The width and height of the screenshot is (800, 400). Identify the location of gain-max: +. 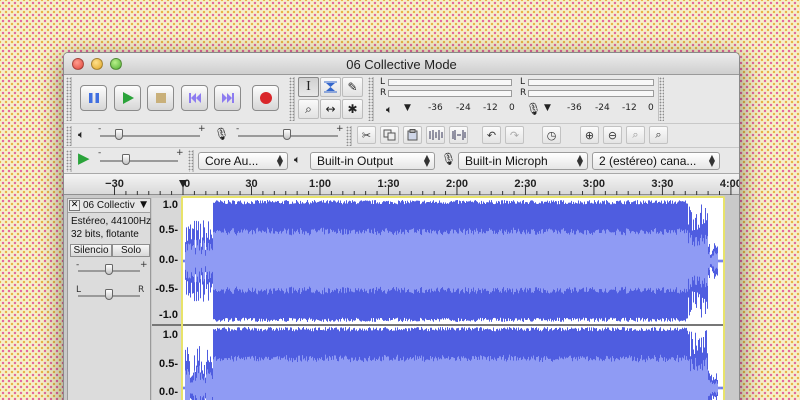
(144, 265).